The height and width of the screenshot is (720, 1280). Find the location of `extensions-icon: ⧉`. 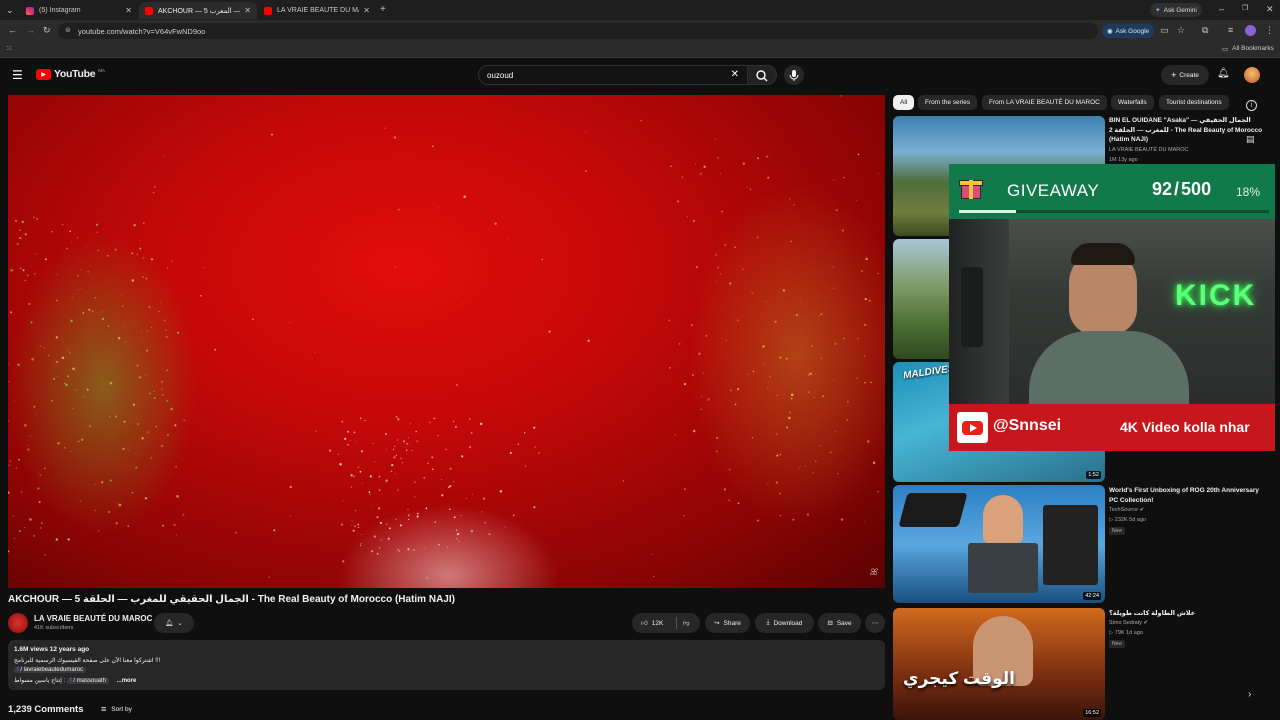

extensions-icon: ⧉ is located at coordinates (1205, 30).